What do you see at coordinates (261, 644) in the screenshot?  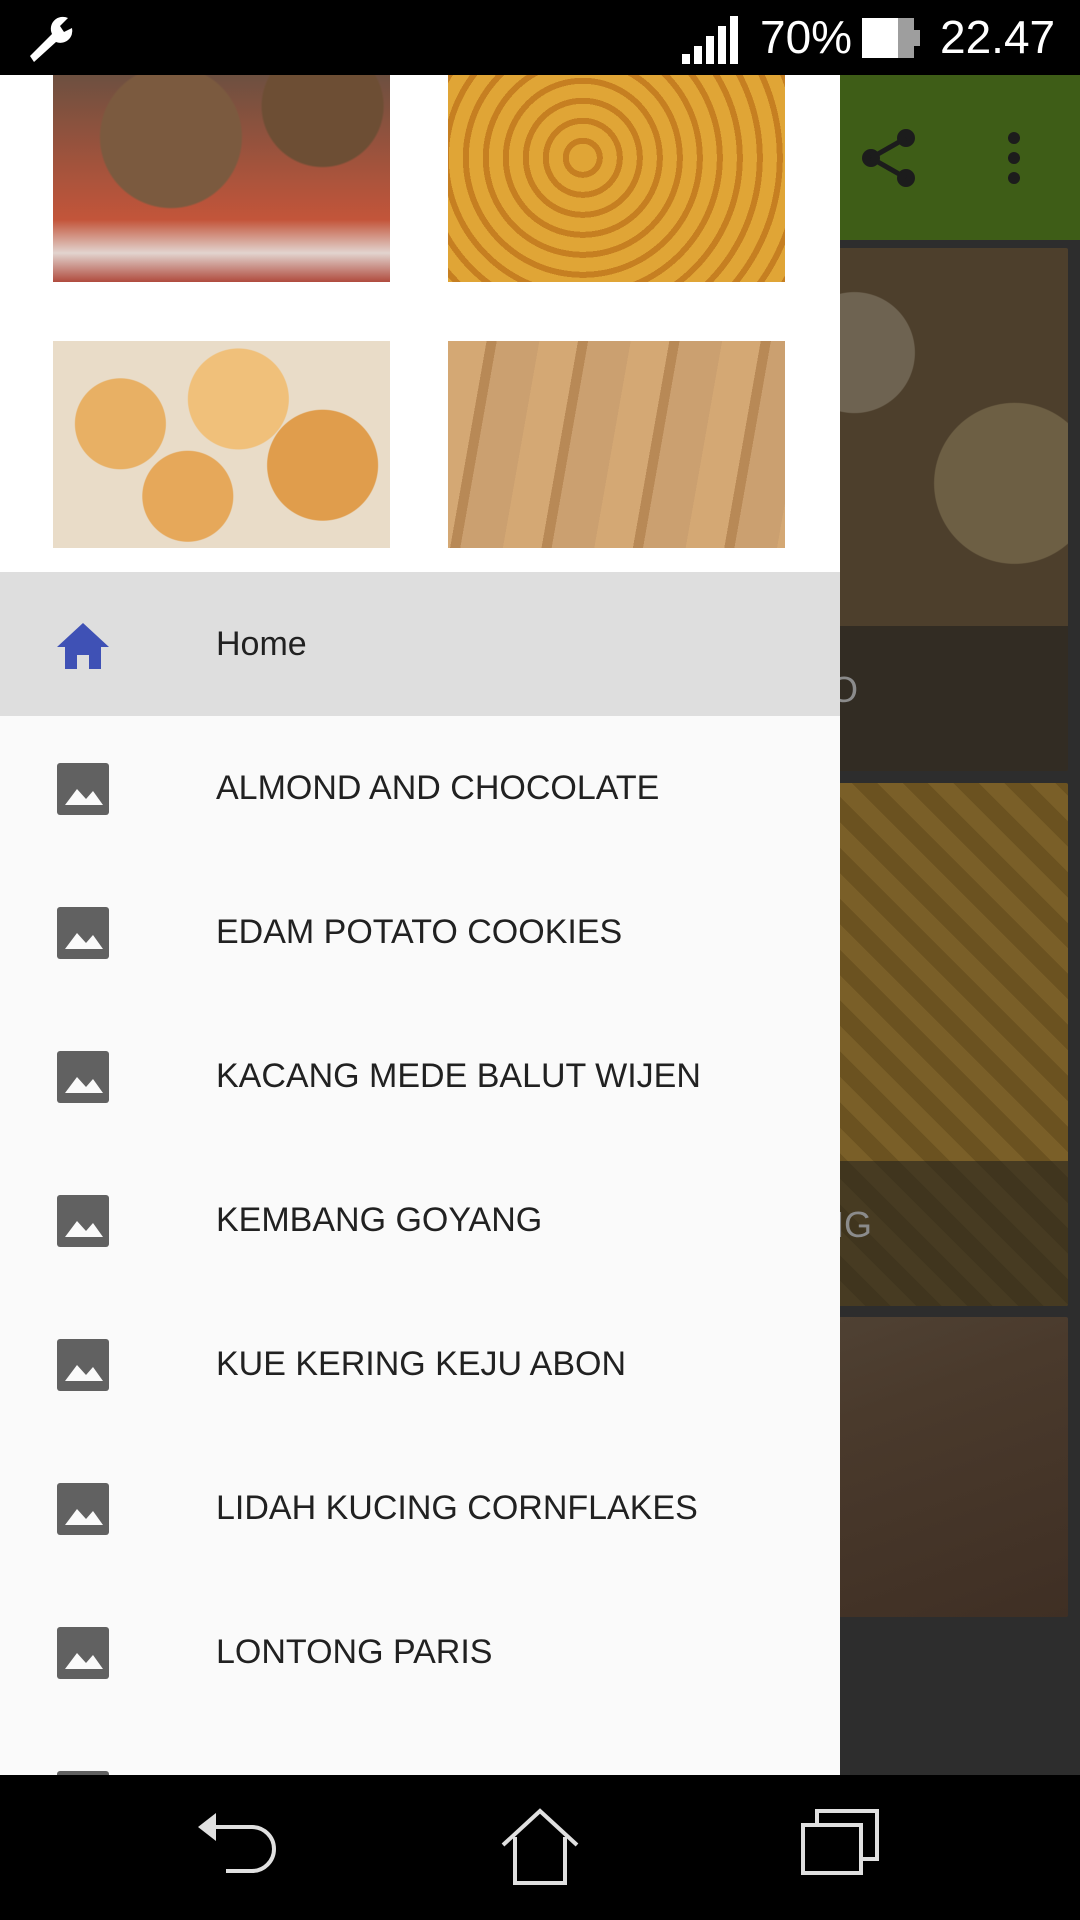 I see `drawer-item-label: Home` at bounding box center [261, 644].